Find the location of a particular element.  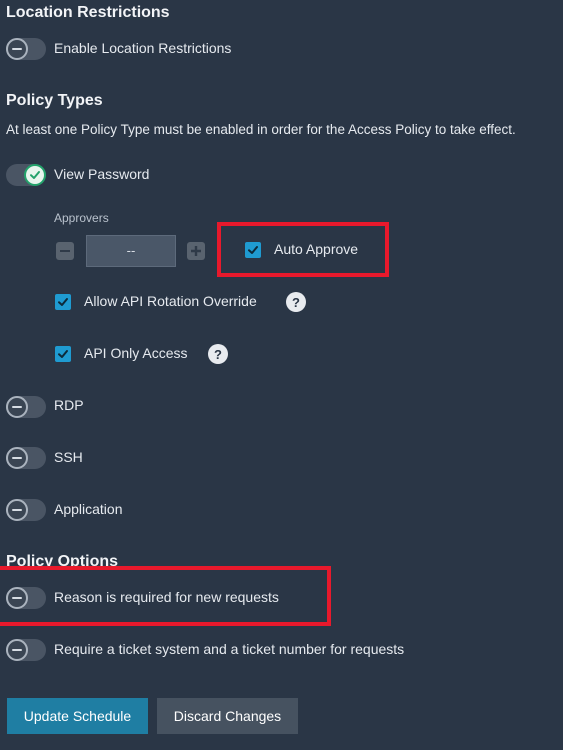

increment-approvers-button is located at coordinates (196, 251).